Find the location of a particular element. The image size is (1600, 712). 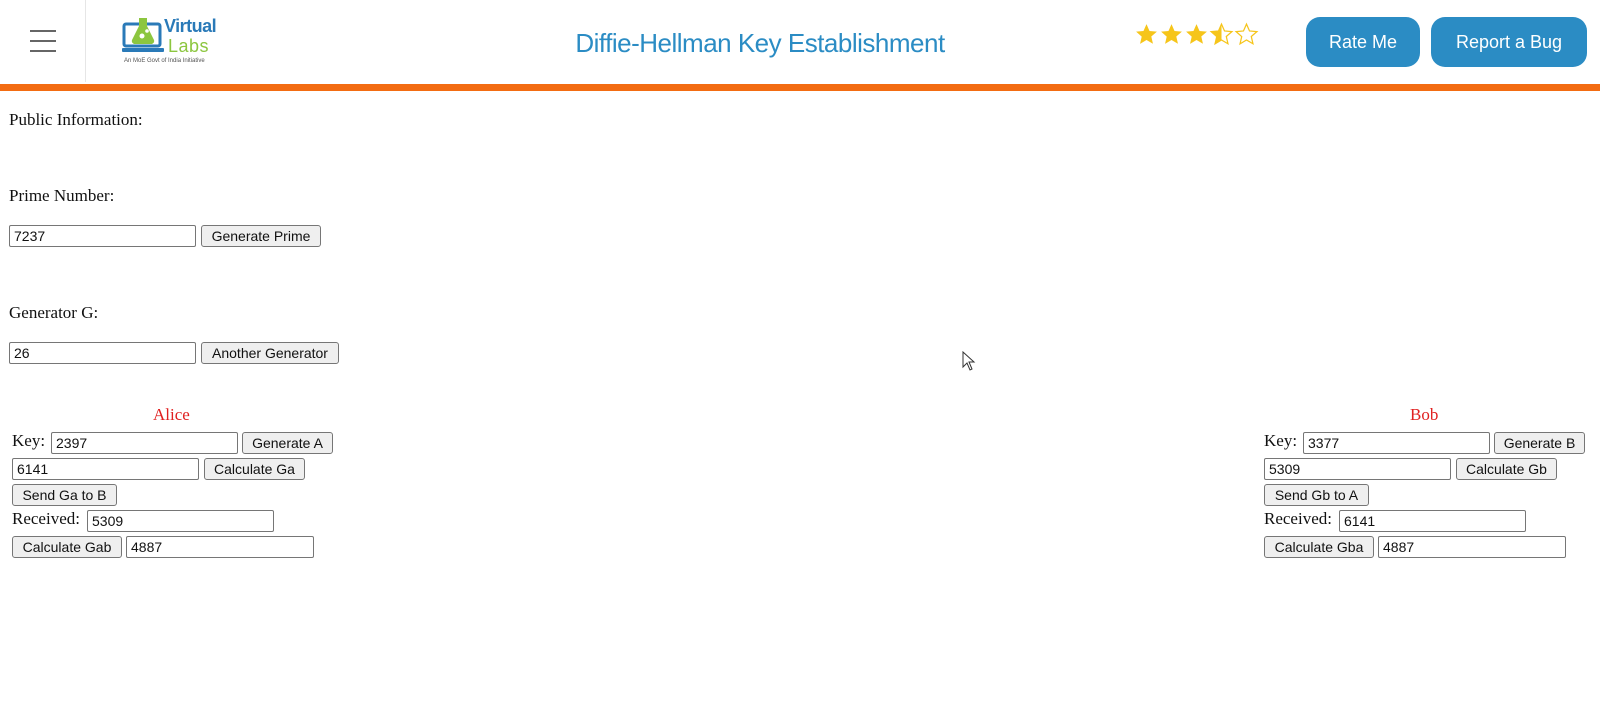

generator-label: Generator G: is located at coordinates (54, 312).